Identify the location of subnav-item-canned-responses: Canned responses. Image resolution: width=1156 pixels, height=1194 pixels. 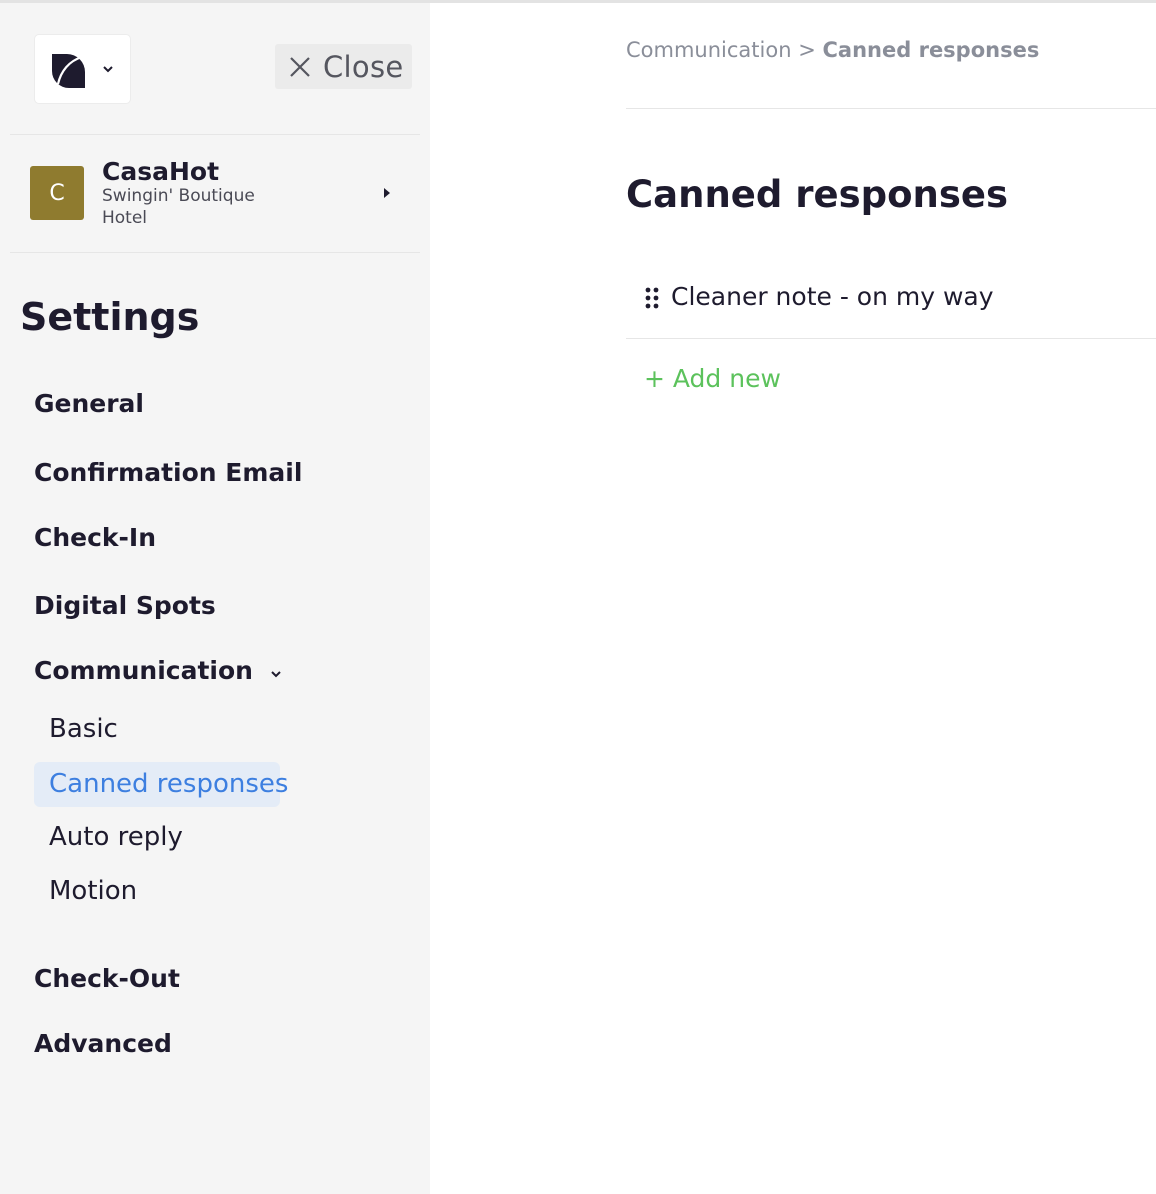
(161, 784).